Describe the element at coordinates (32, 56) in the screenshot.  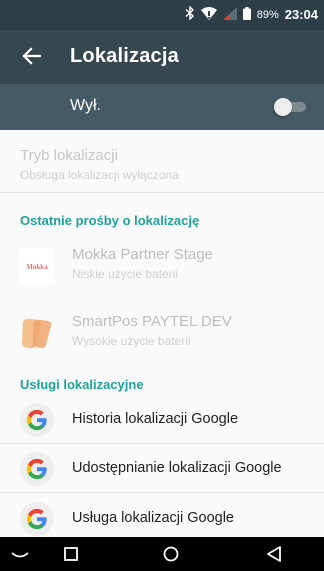
I see `arrow-back-icon` at that location.